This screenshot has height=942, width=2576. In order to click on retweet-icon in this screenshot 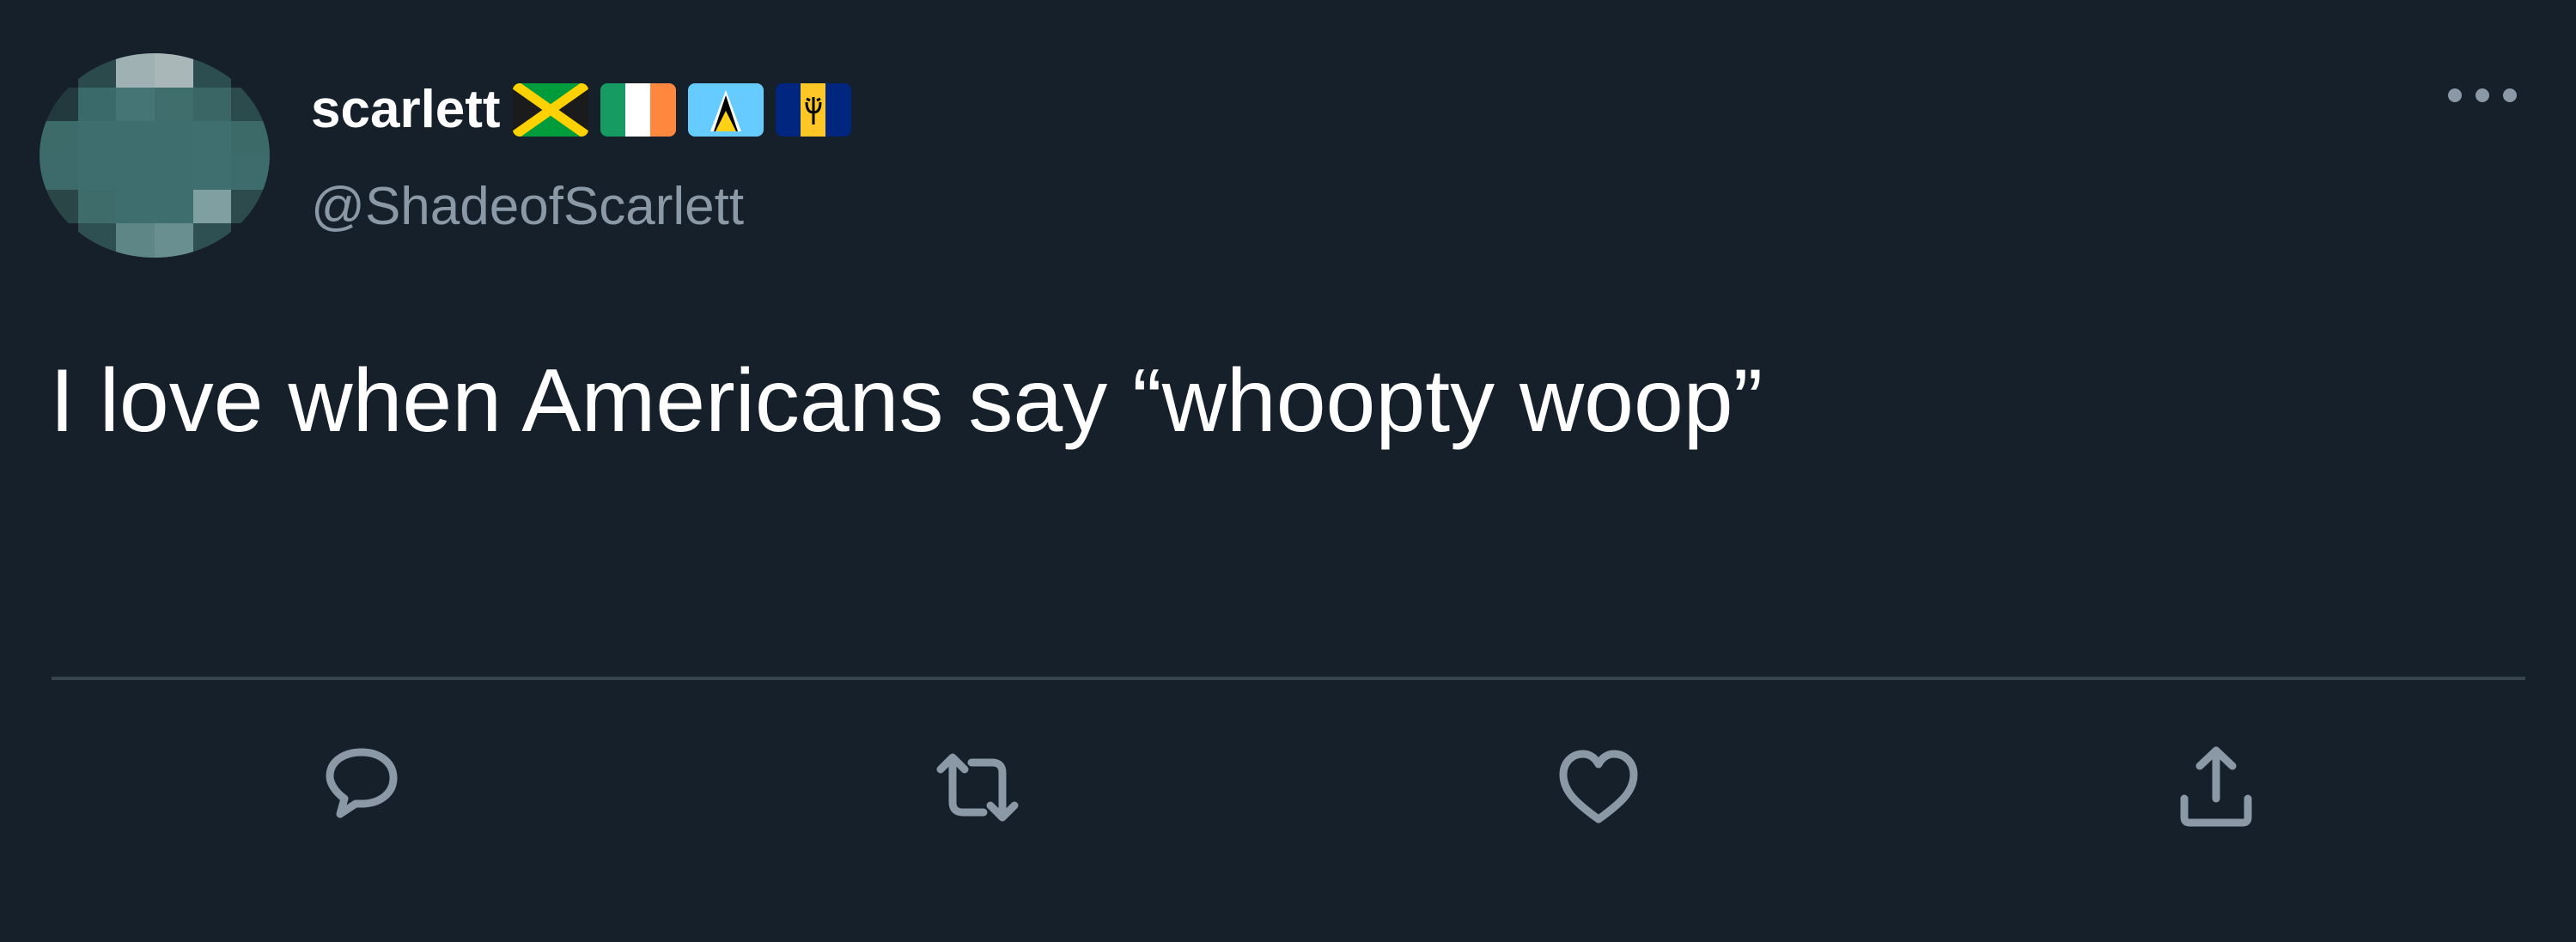, I will do `click(978, 788)`.